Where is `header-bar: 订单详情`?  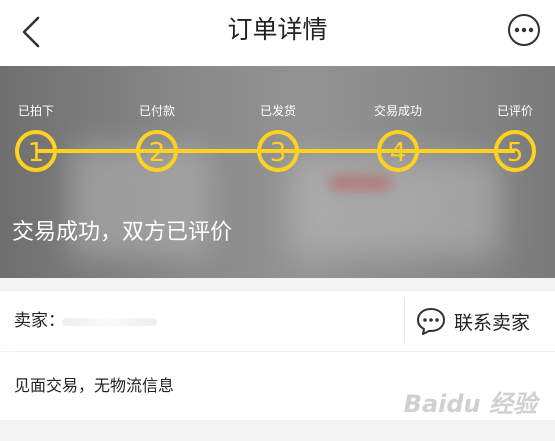 header-bar: 订单详情 is located at coordinates (277, 33).